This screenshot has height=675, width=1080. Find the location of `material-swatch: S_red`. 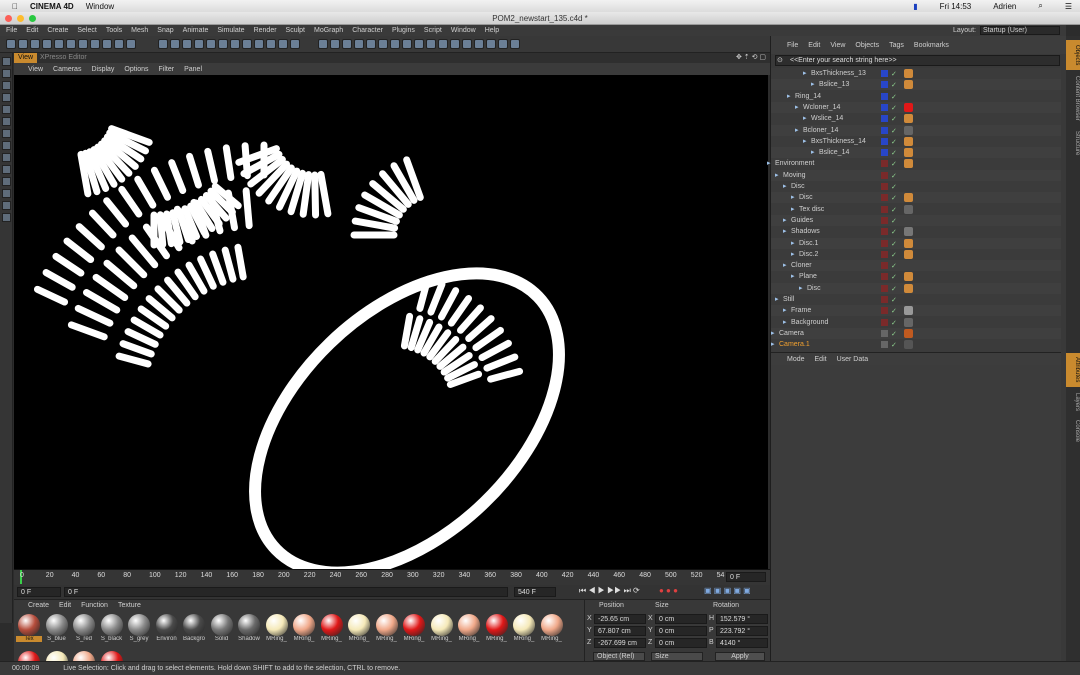

material-swatch: S_red is located at coordinates (84, 629).